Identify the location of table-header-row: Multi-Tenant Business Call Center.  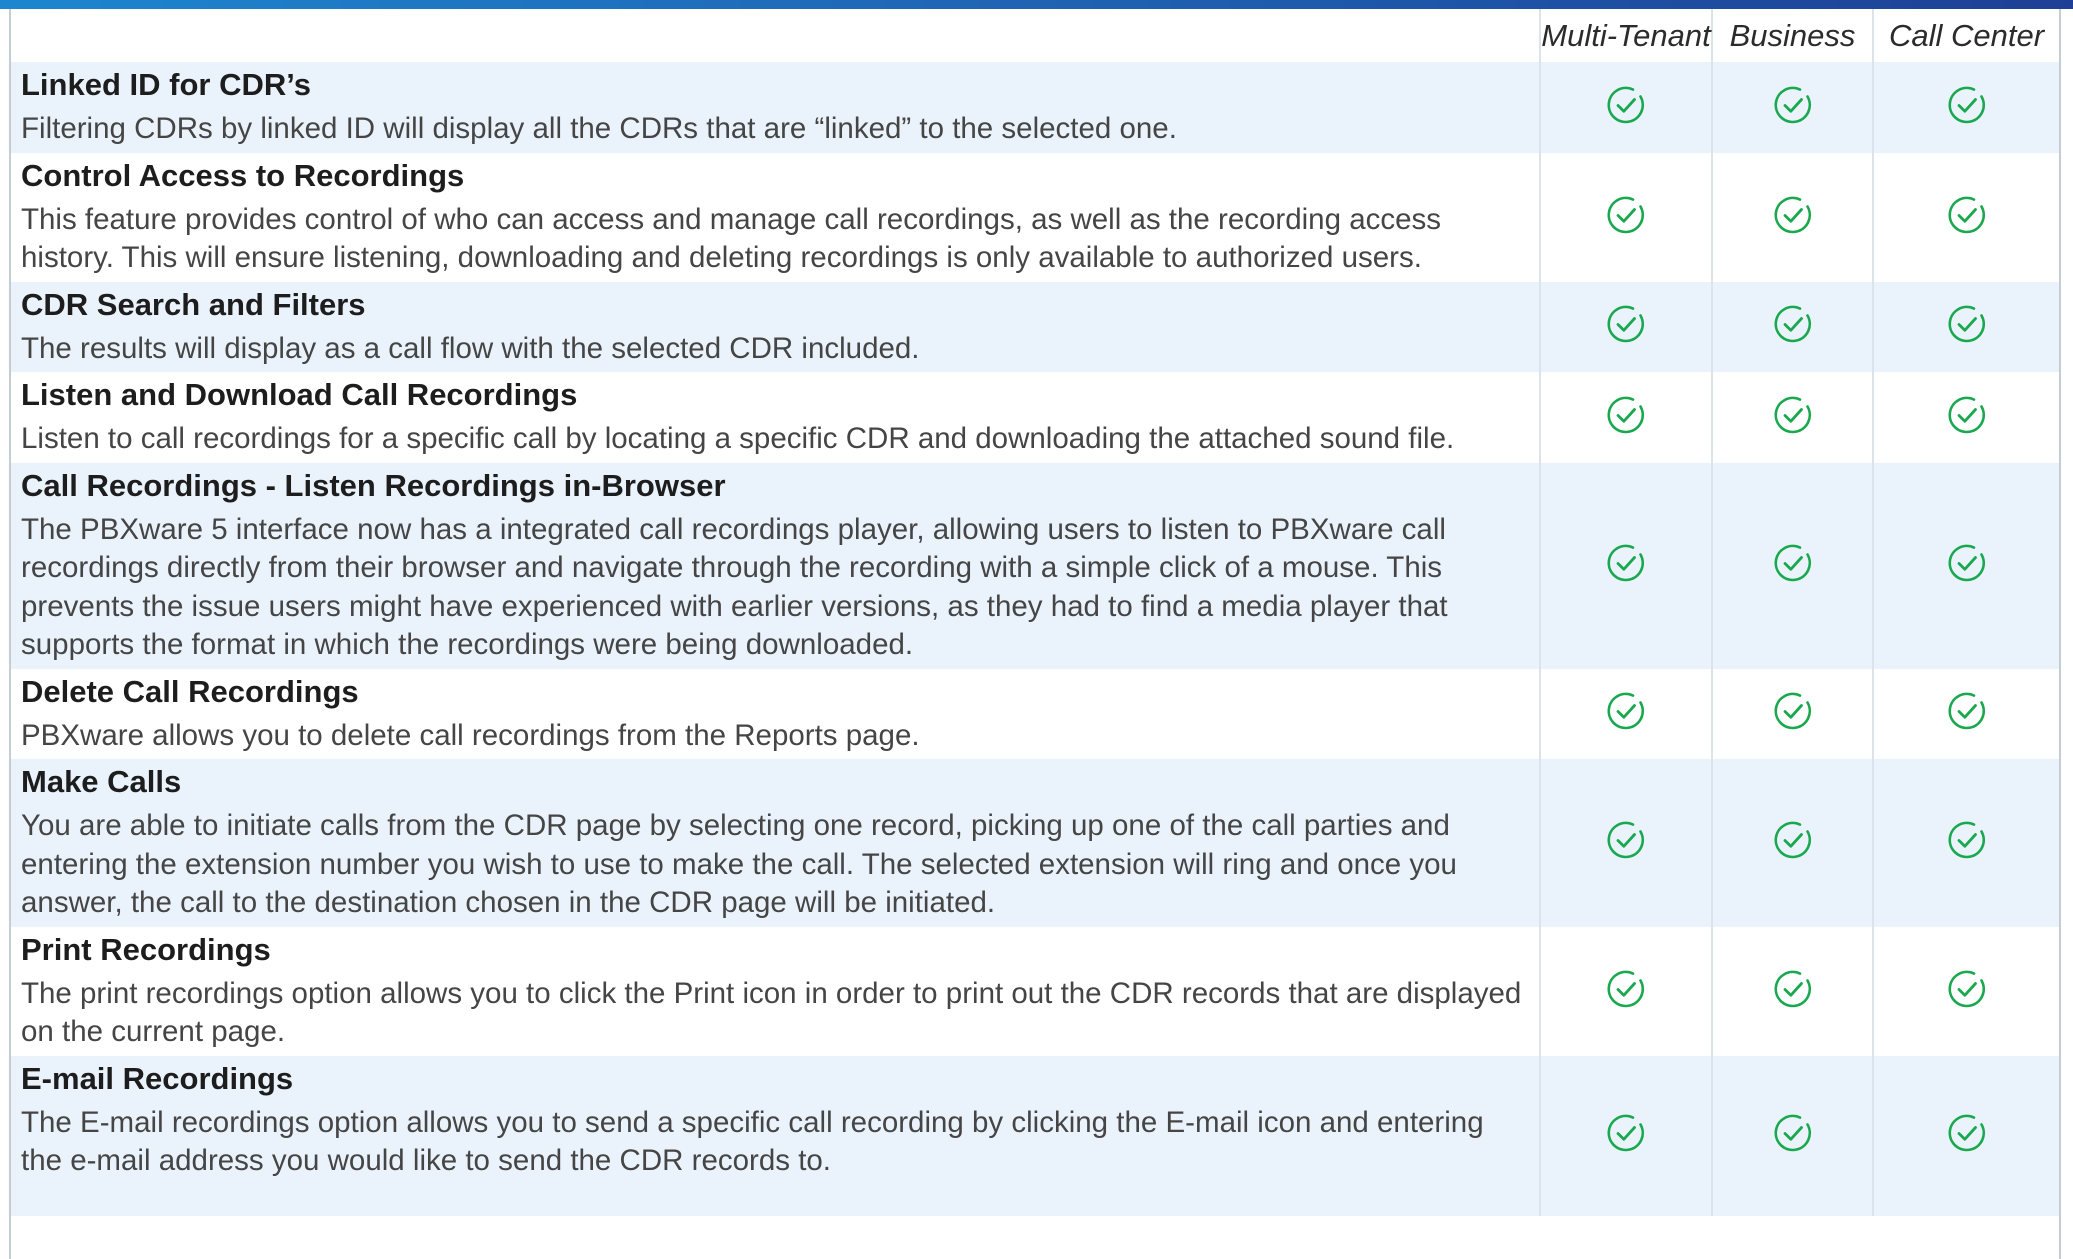
(1035, 35).